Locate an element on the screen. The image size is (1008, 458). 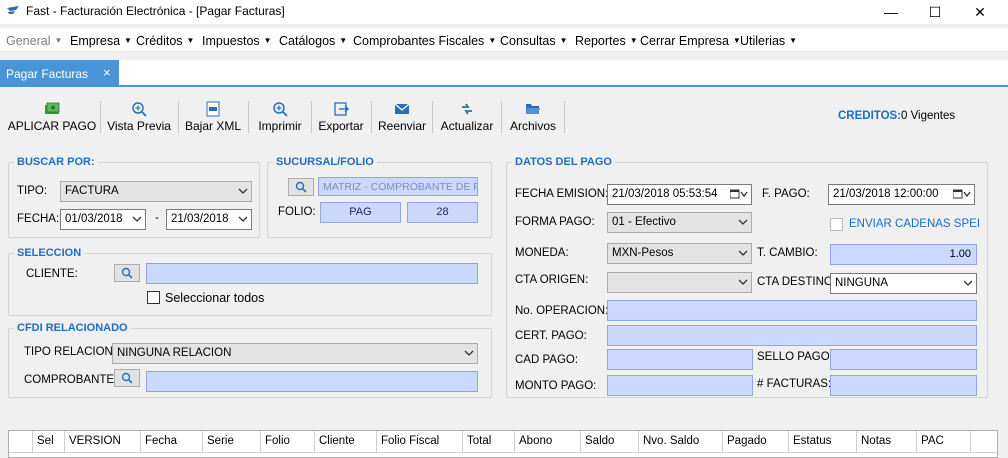
column-header-serie: Serie is located at coordinates (232, 442).